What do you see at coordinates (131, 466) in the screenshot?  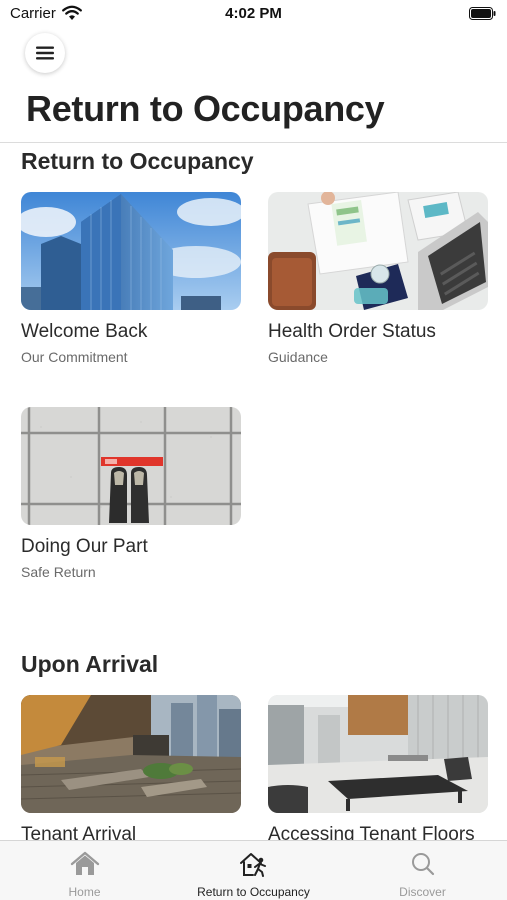 I see `floor-distance-marker-photo` at bounding box center [131, 466].